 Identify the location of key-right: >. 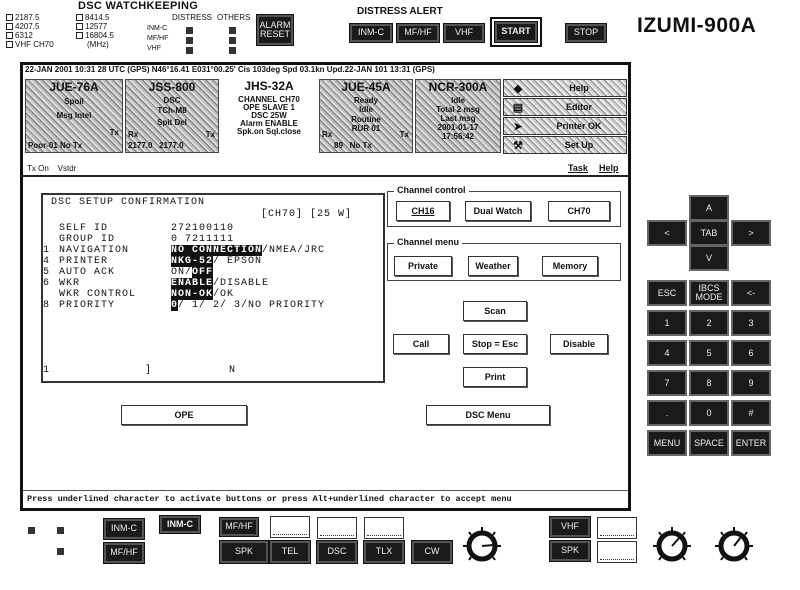
(751, 233).